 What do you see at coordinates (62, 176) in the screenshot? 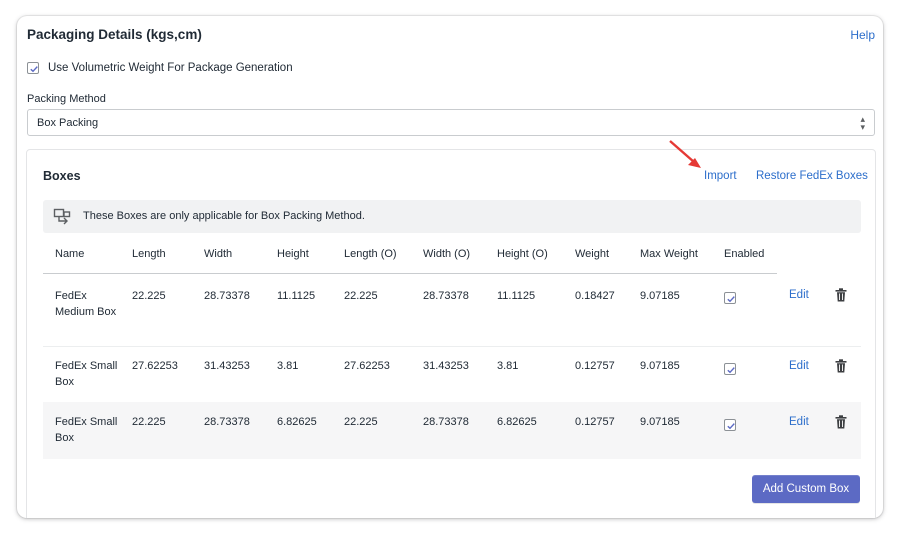
I see `boxes-title: Boxes` at bounding box center [62, 176].